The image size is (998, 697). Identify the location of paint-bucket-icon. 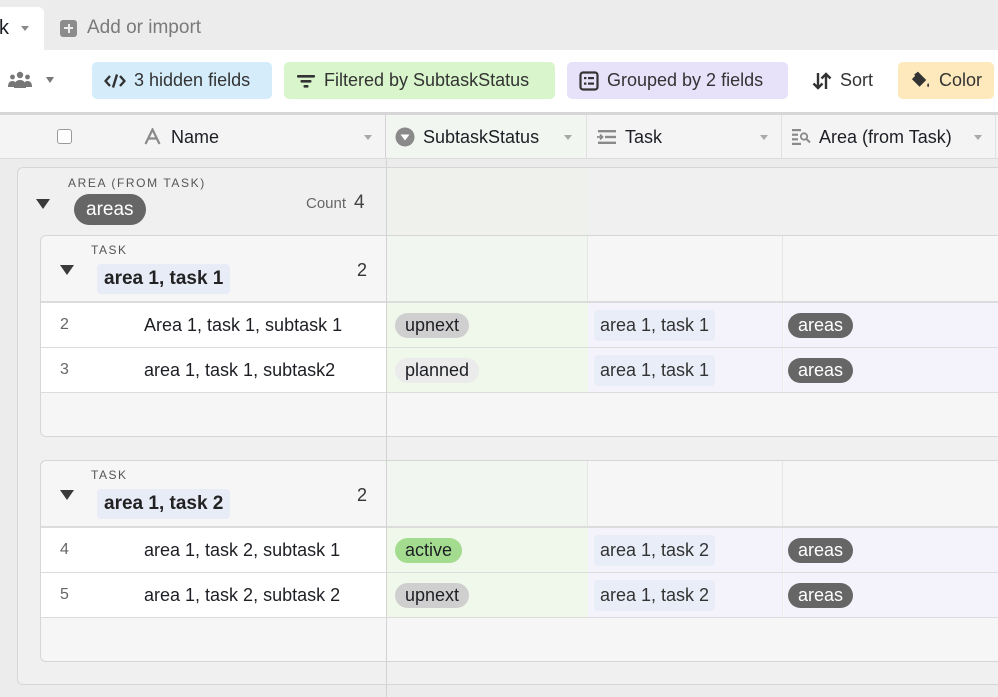
(920, 79).